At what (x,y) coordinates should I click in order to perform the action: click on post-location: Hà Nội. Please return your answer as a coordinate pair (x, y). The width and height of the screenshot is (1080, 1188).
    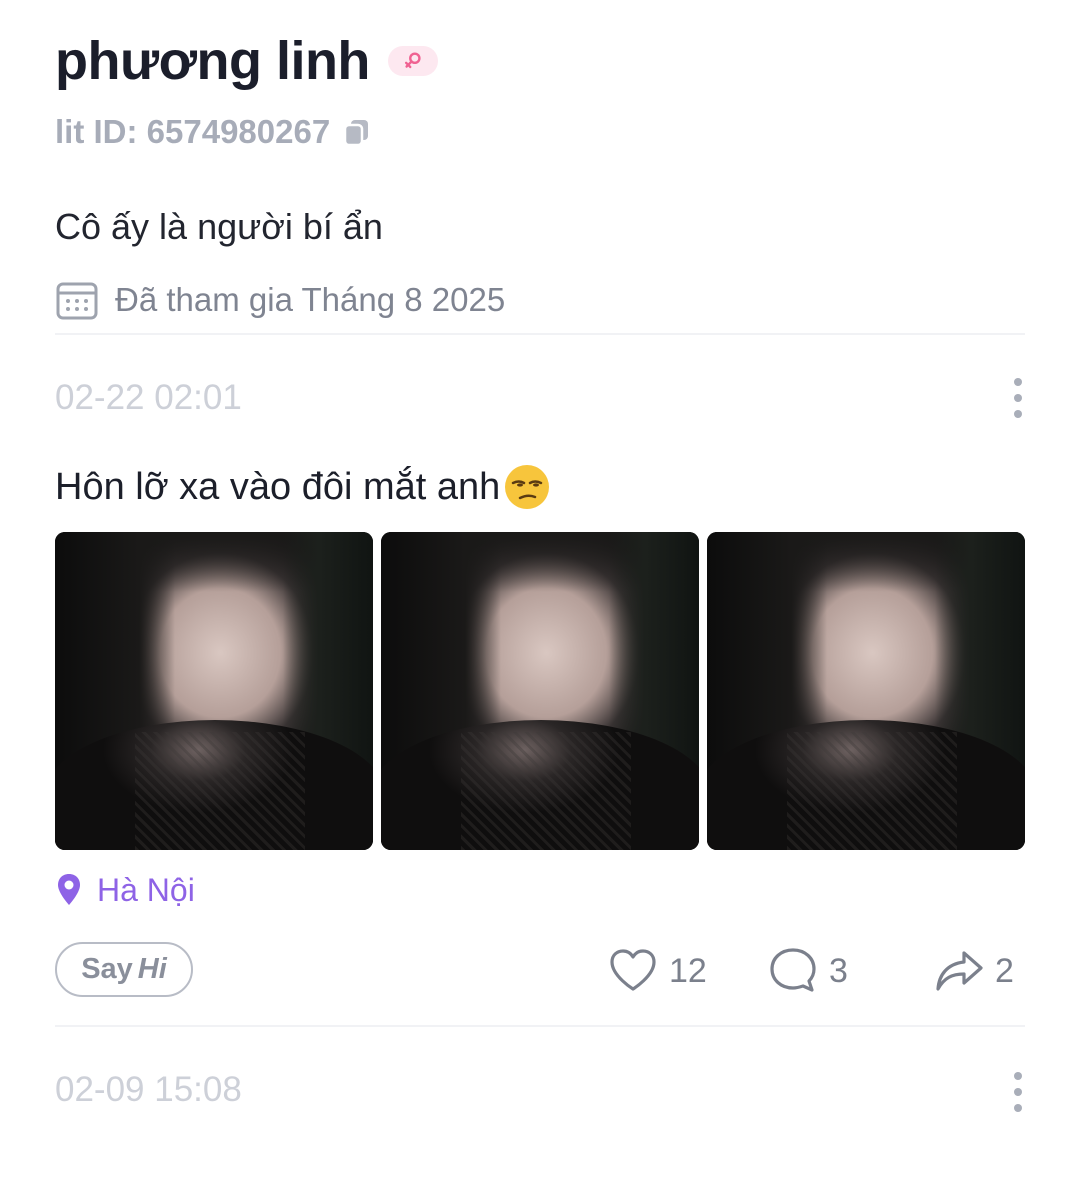
    Looking at the image, I should click on (125, 890).